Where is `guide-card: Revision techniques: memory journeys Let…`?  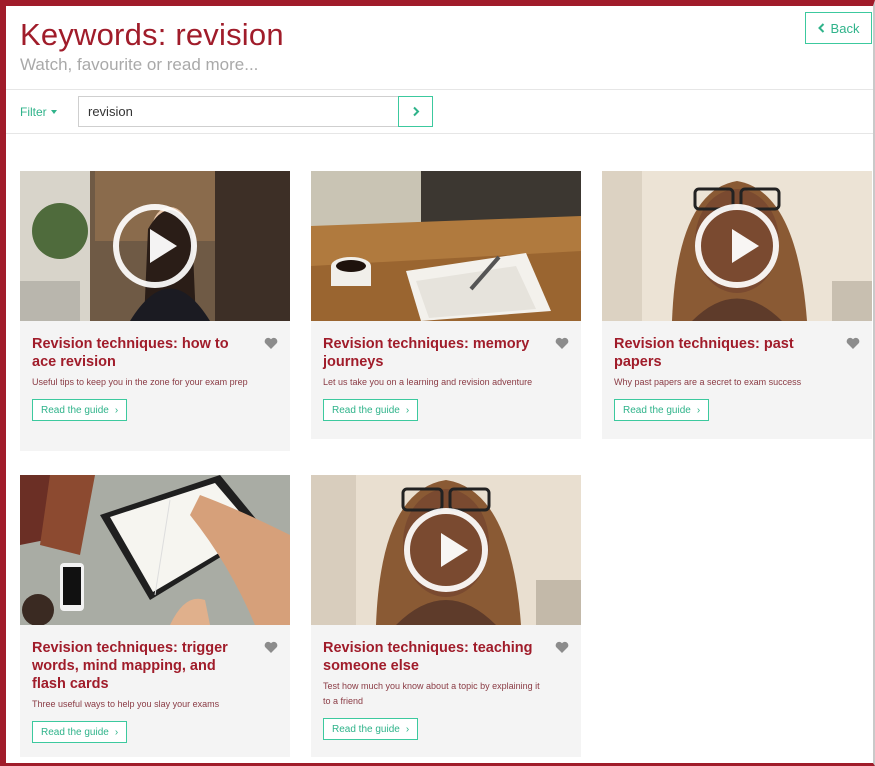
guide-card: Revision techniques: memory journeys Let… is located at coordinates (446, 305).